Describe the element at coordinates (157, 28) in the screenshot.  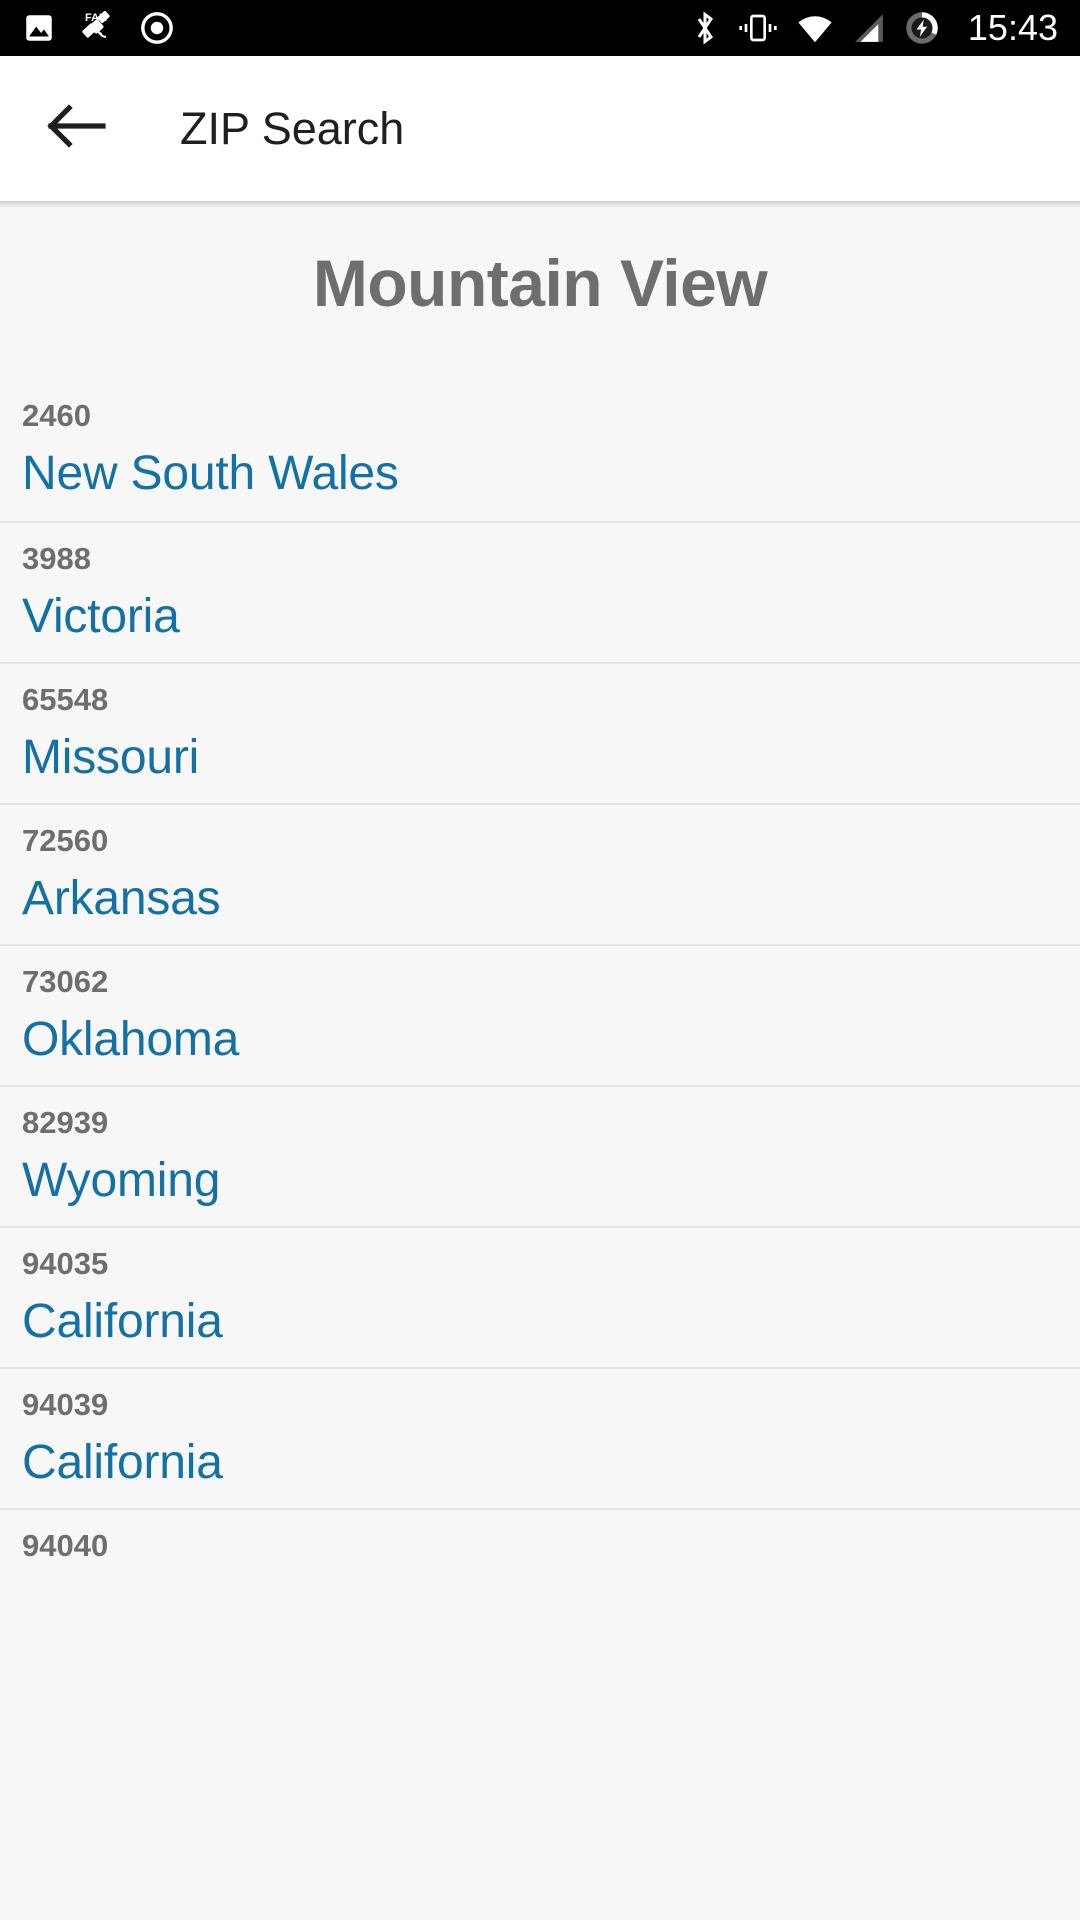
I see `record-dot-icon` at that location.